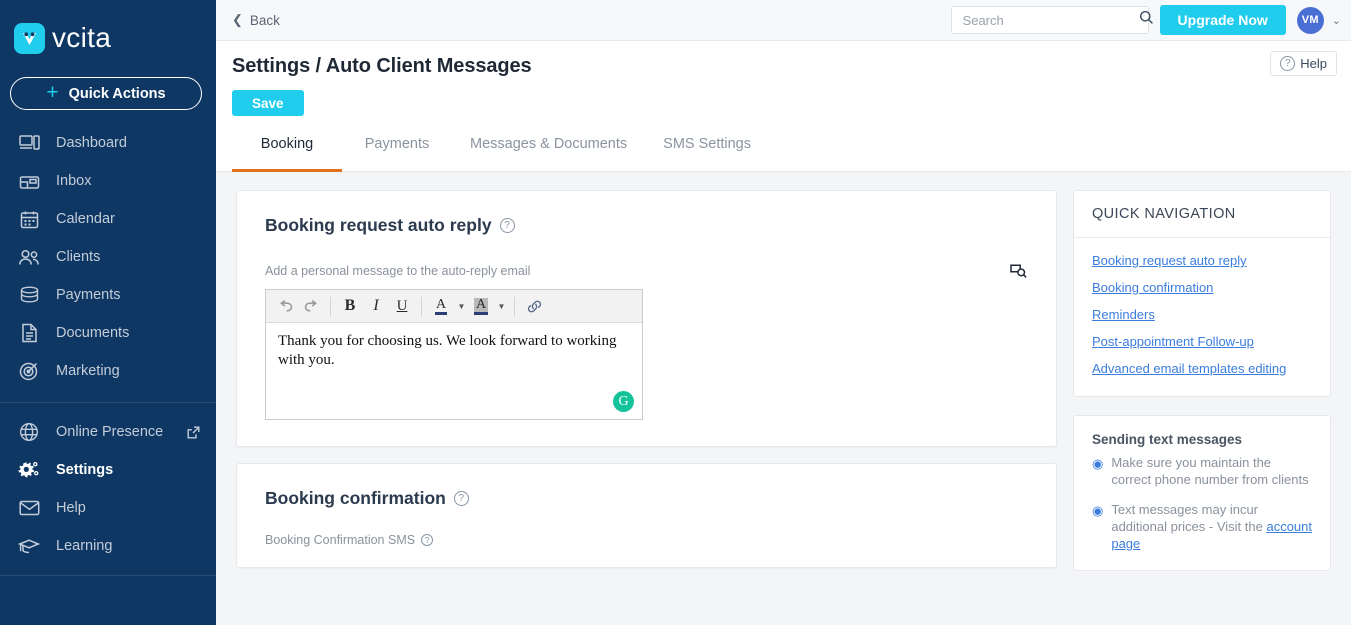 The image size is (1351, 625). I want to click on tab-payments: Payments, so click(397, 143).